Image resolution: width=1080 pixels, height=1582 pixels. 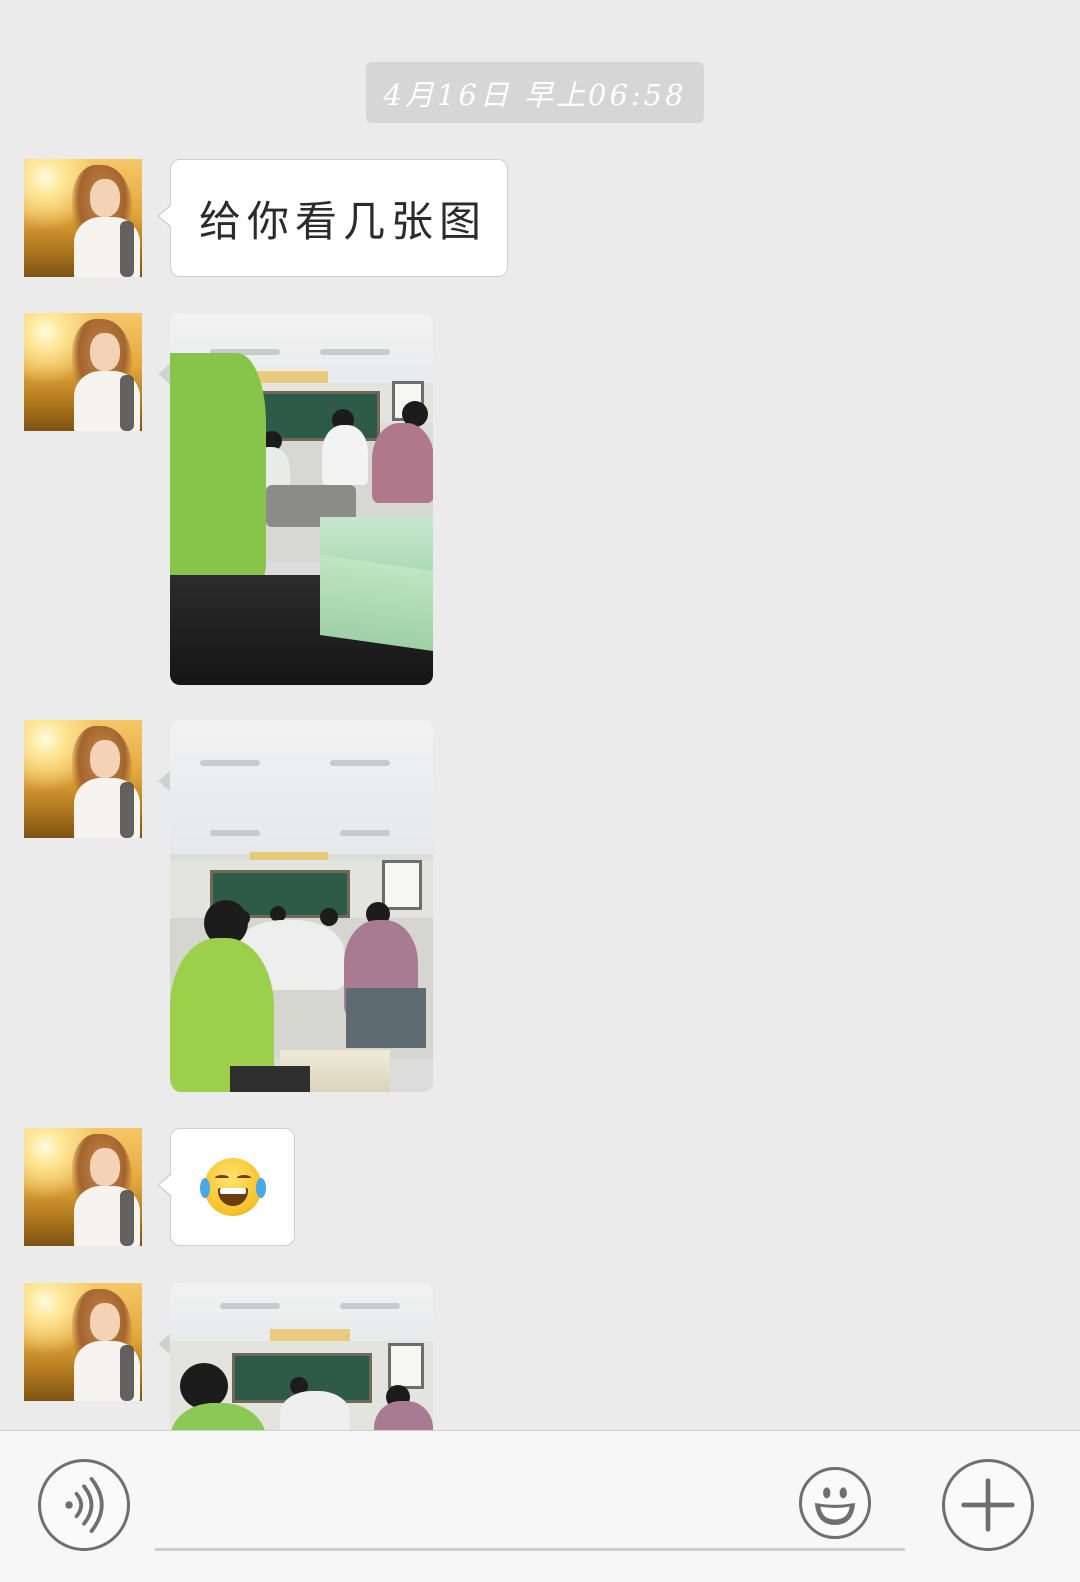 I want to click on emoji-panel-button, so click(x=835, y=1503).